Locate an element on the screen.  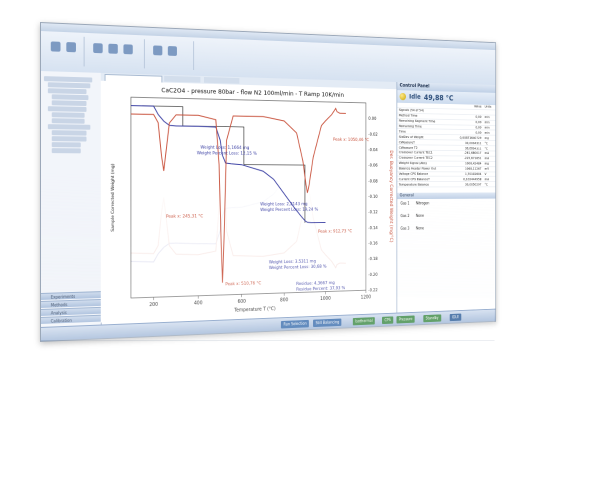
reflection-left-panel is located at coordinates (70, 164).